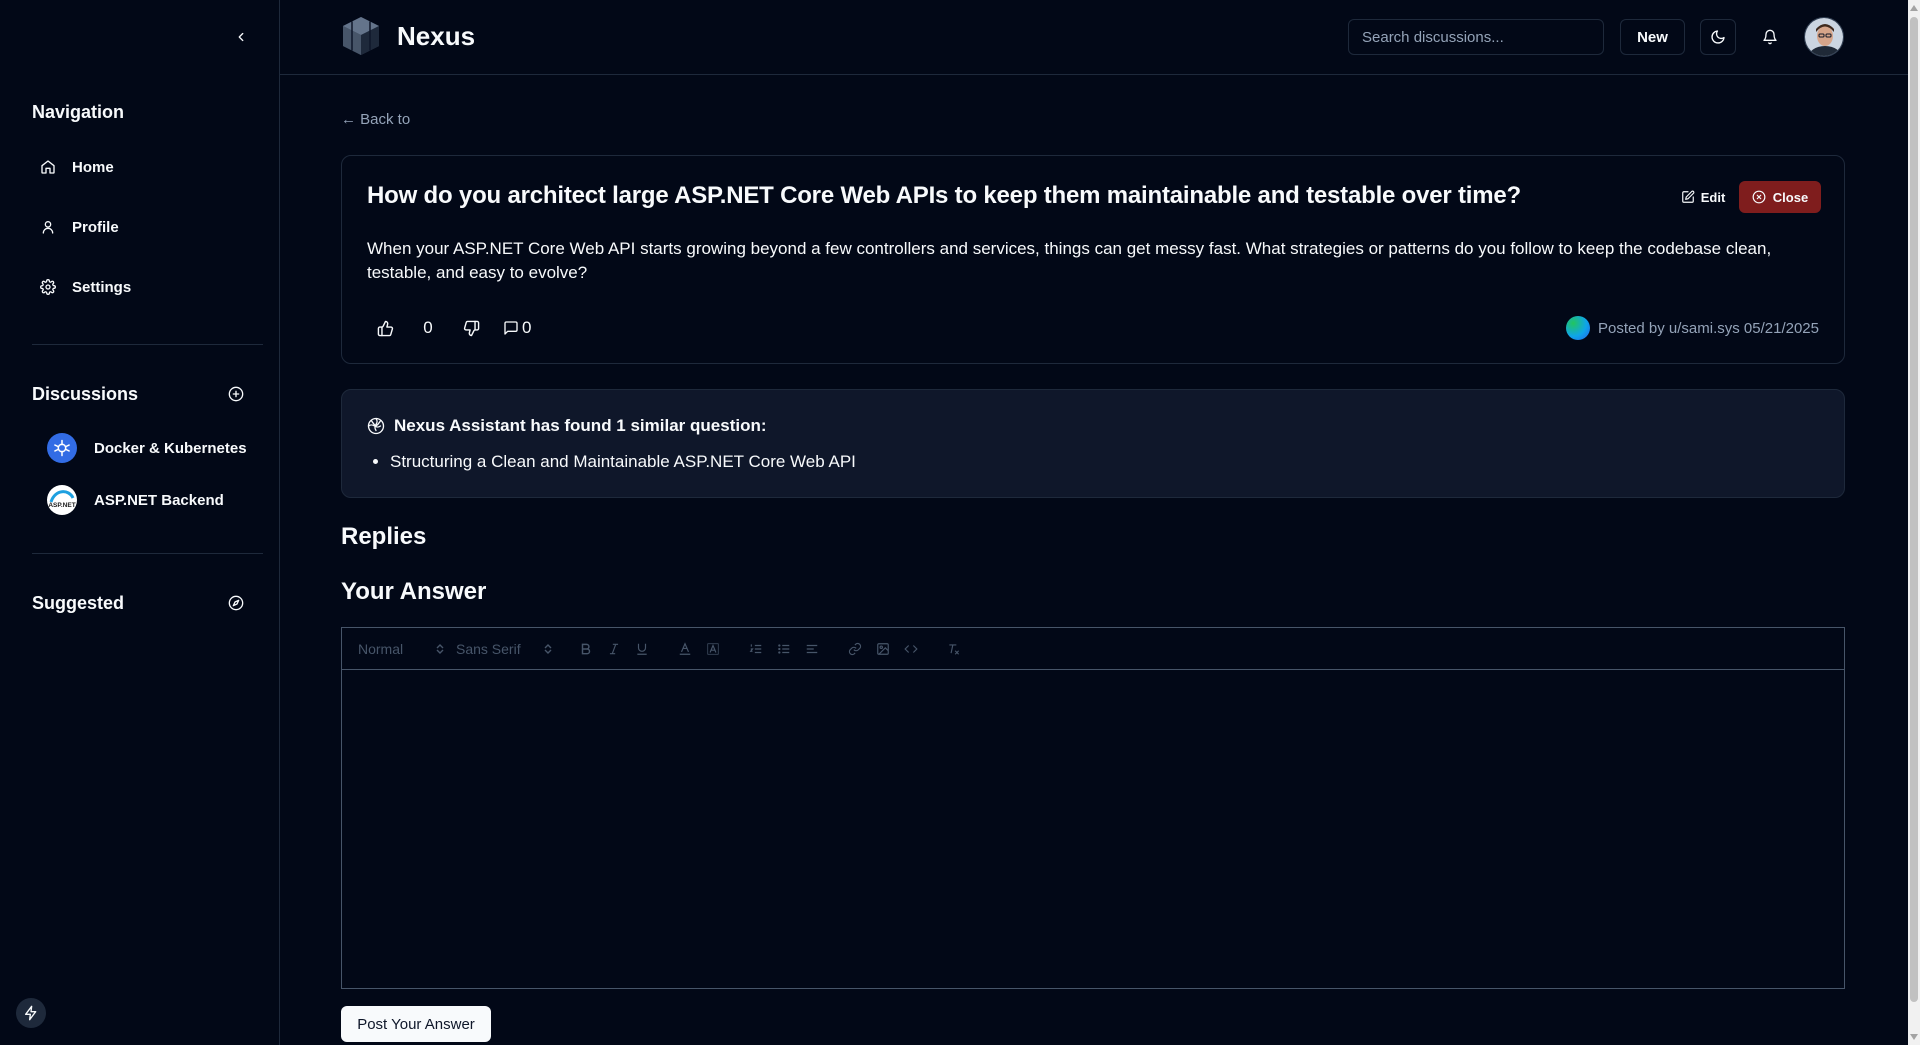 This screenshot has width=1920, height=1045. What do you see at coordinates (1914, 1037) in the screenshot?
I see `scroll-down-icon` at bounding box center [1914, 1037].